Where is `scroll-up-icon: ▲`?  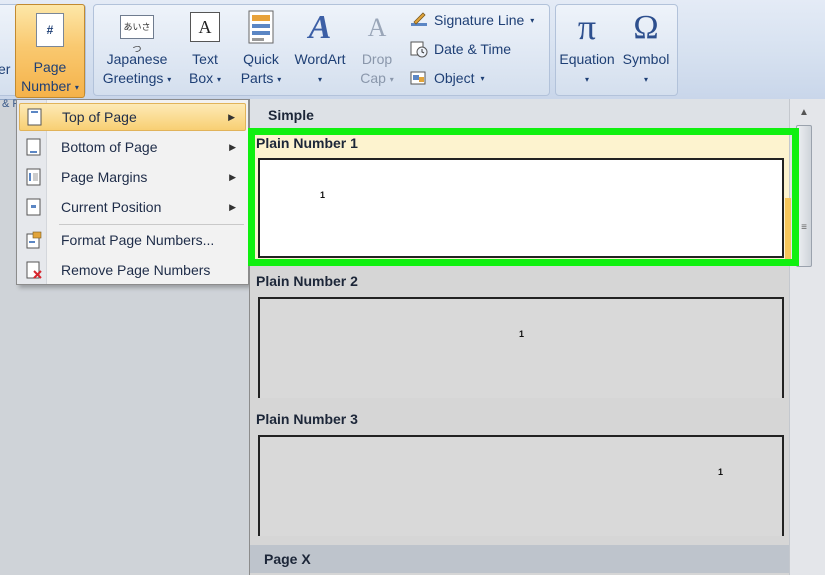
scroll-up-icon: ▲ is located at coordinates (804, 112).